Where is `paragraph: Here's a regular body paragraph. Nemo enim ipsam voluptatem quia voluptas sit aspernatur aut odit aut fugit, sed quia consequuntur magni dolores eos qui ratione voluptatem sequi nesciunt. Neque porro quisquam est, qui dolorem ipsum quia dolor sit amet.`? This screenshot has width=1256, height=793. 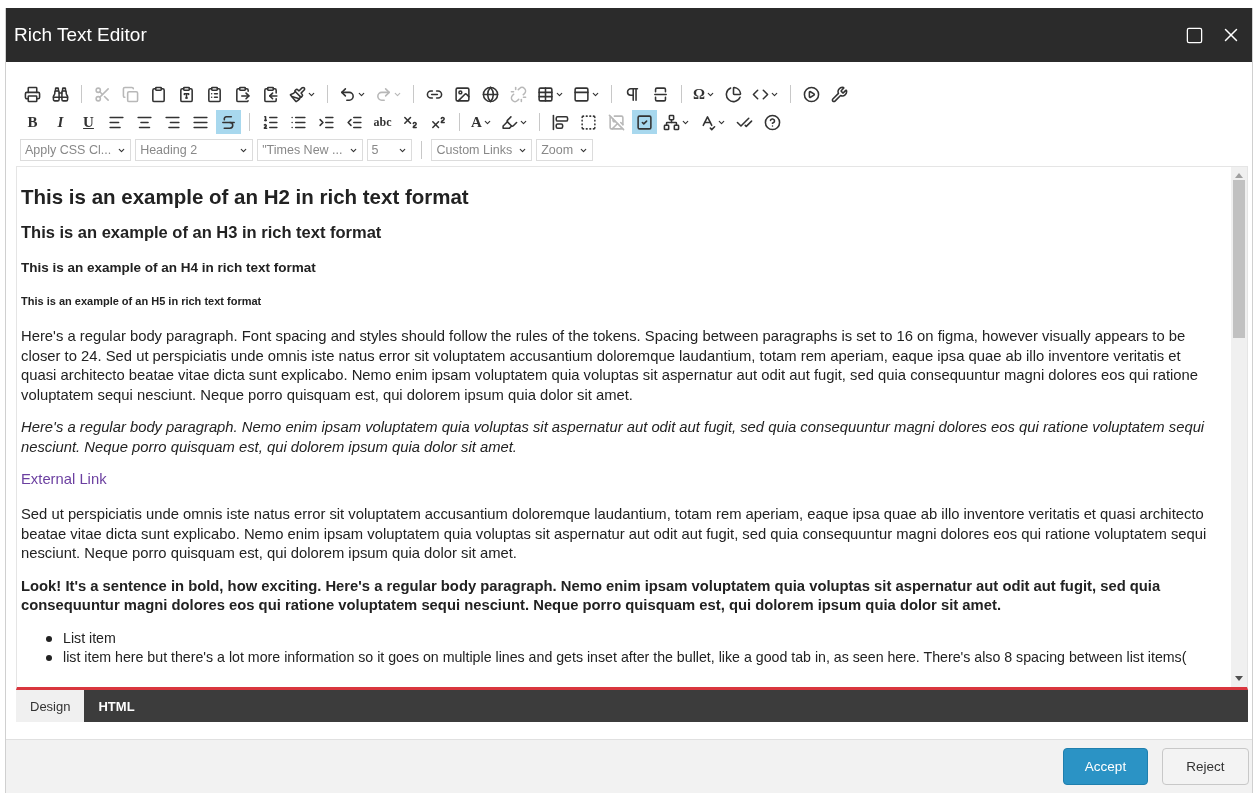 paragraph: Here's a regular body paragraph. Nemo enim ipsam voluptatem quia voluptas sit aspernatur aut odit aut fugit, sed quia consequuntur magni dolores eos qui ratione voluptatem sequi nesciunt. Neque porro quisquam est, qui dolorem ipsum quia dolor sit amet. is located at coordinates (613, 437).